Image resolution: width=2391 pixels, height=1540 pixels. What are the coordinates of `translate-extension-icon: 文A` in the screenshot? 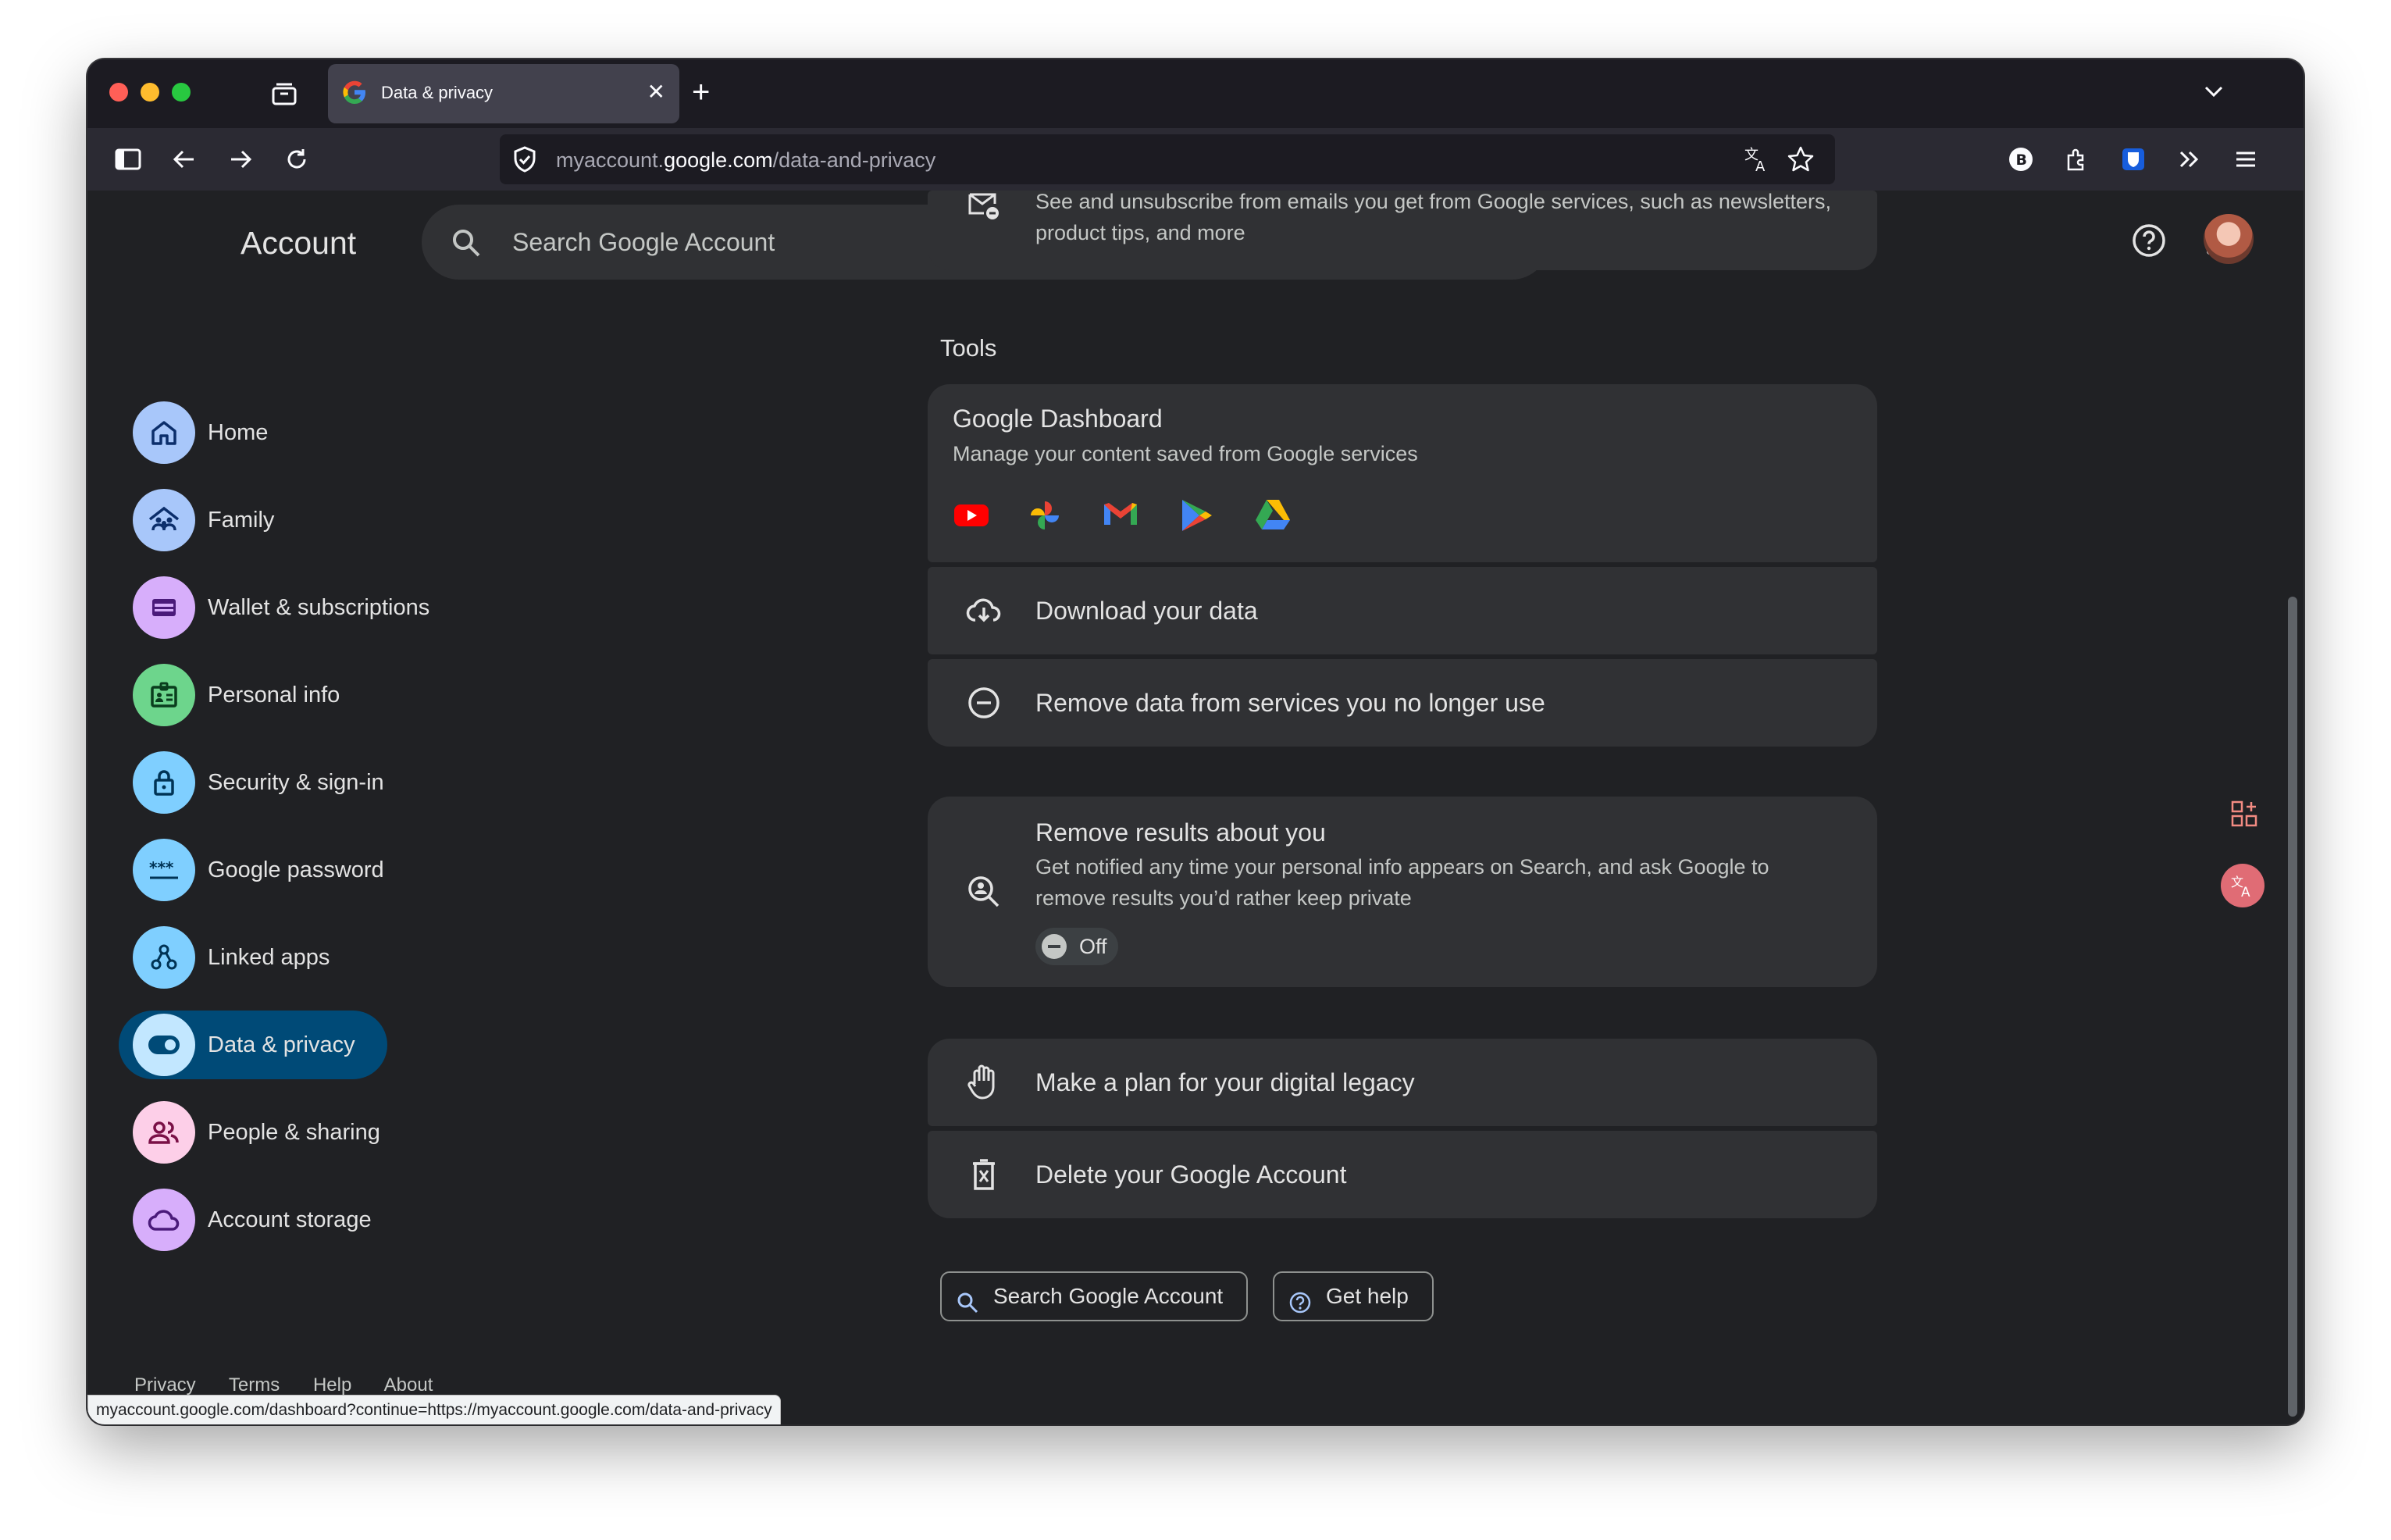 It's located at (2243, 885).